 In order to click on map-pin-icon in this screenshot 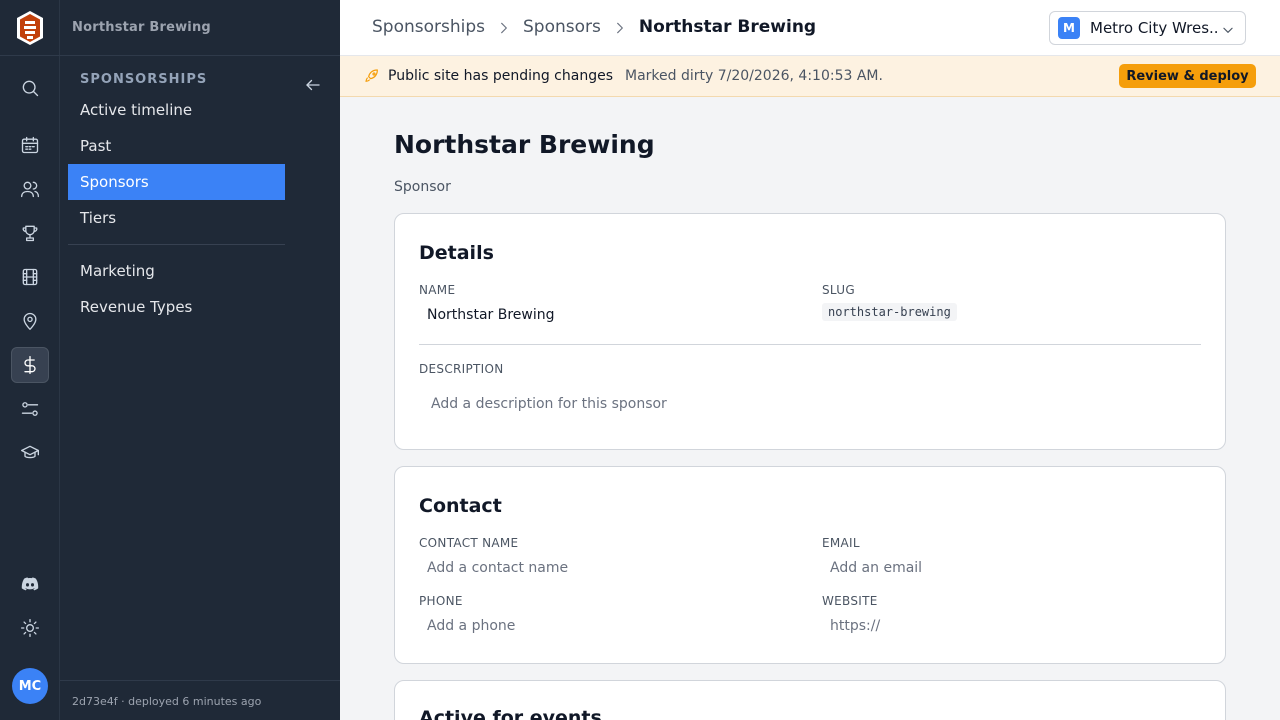, I will do `click(30, 321)`.